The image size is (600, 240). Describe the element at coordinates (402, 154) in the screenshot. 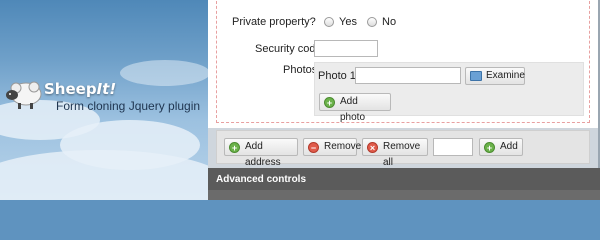

I see `remove-all-button-label: Remove all` at that location.